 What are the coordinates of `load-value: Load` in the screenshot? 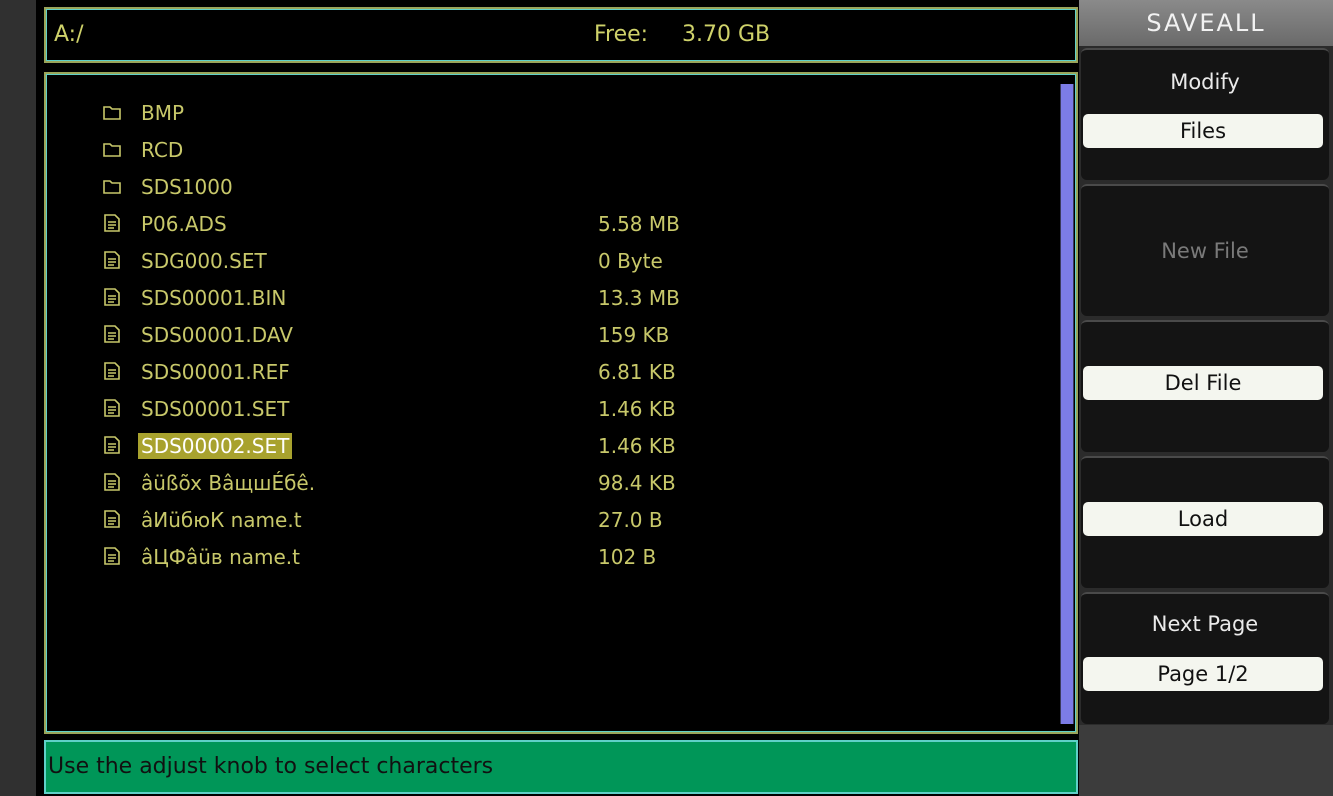 It's located at (1203, 519).